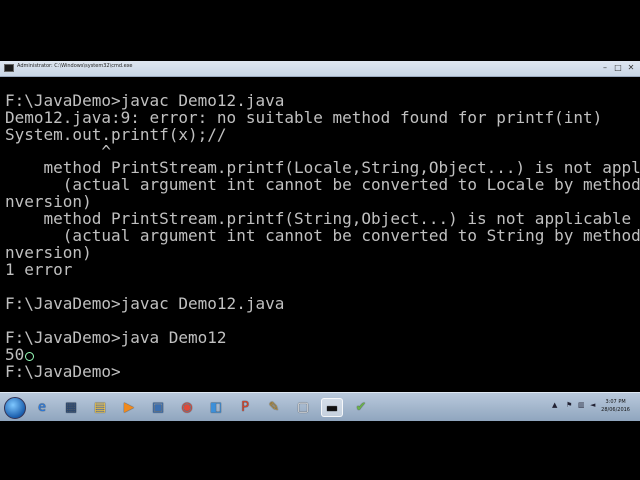  I want to click on minimize-button: –, so click(605, 68).